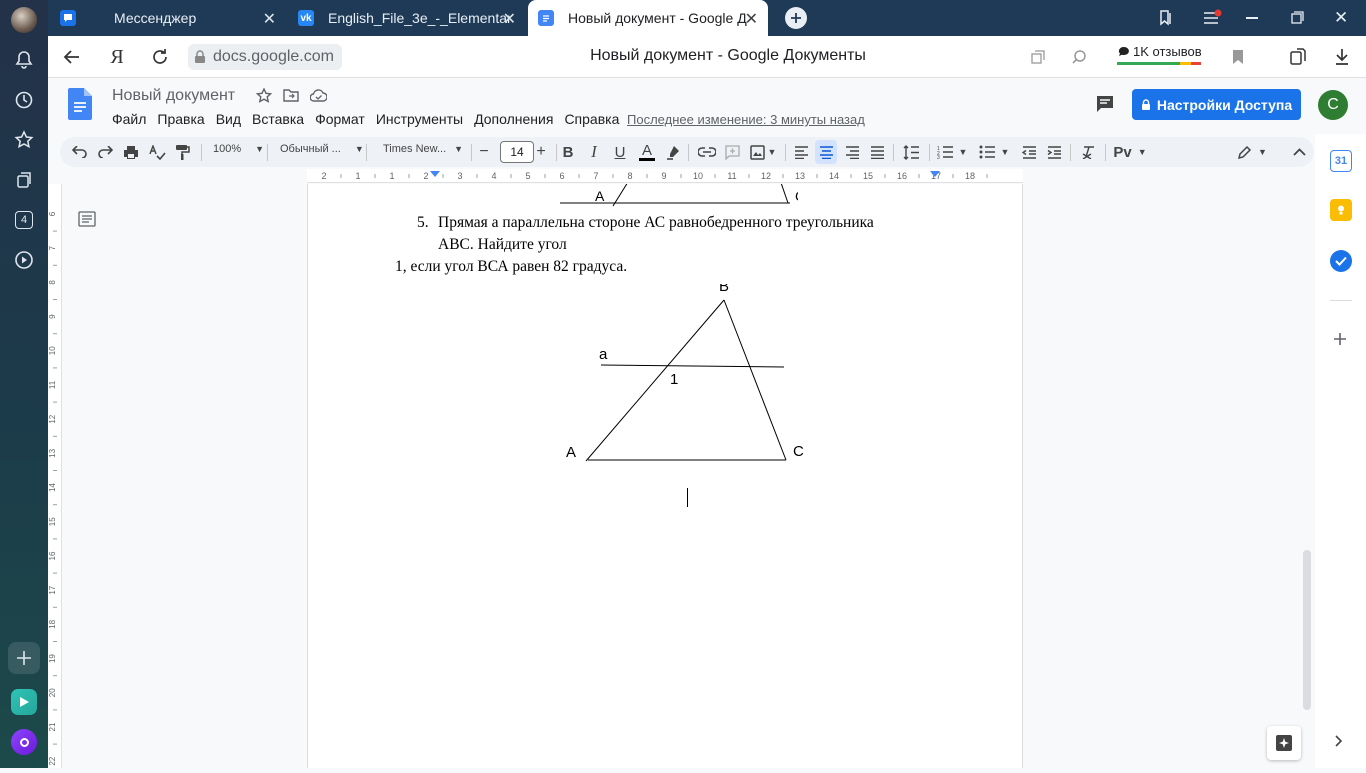 Image resolution: width=1366 pixels, height=773 pixels. I want to click on search-icon, so click(1079, 57).